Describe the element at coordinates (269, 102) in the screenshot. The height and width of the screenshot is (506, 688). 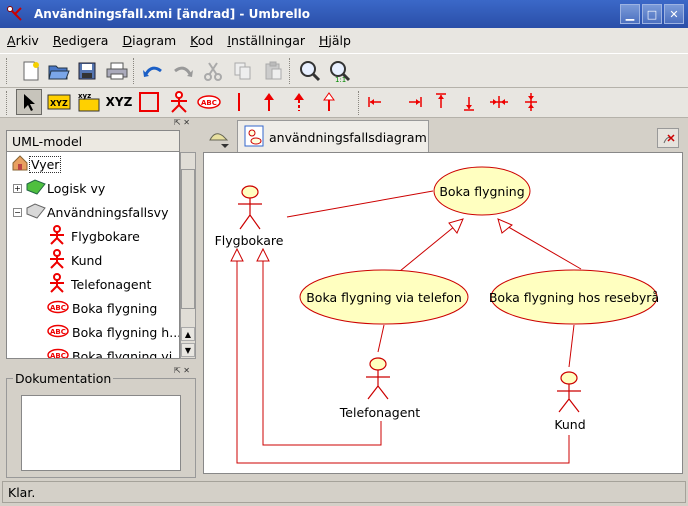
I see `arrow-up-icon` at that location.